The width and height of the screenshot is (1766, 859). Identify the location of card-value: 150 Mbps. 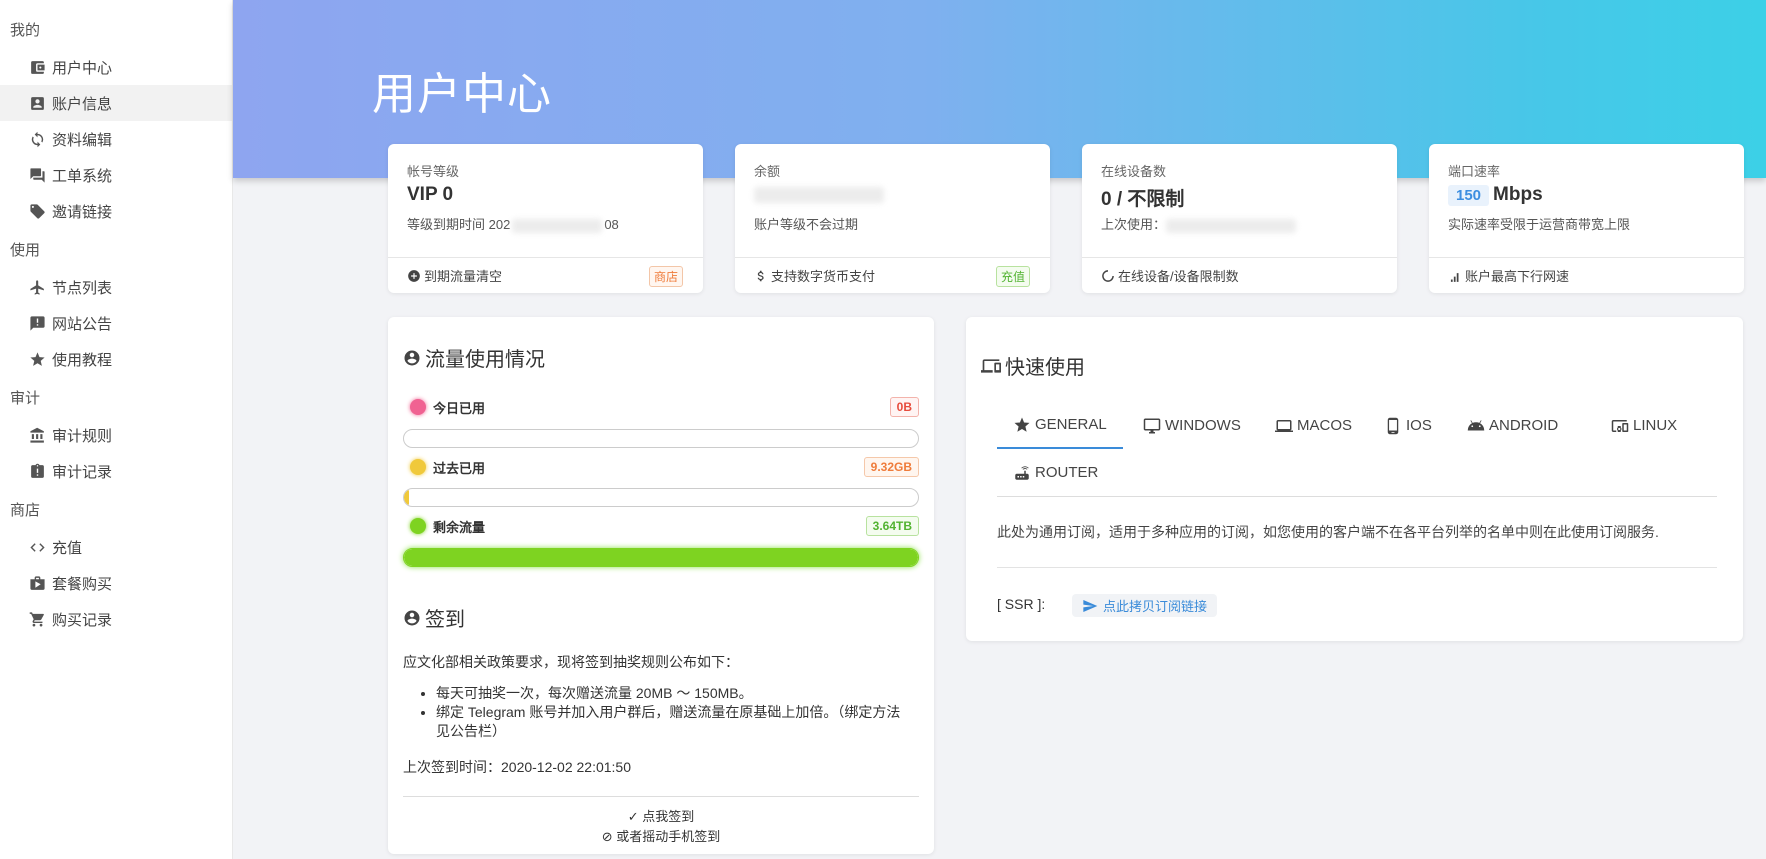
(1495, 195).